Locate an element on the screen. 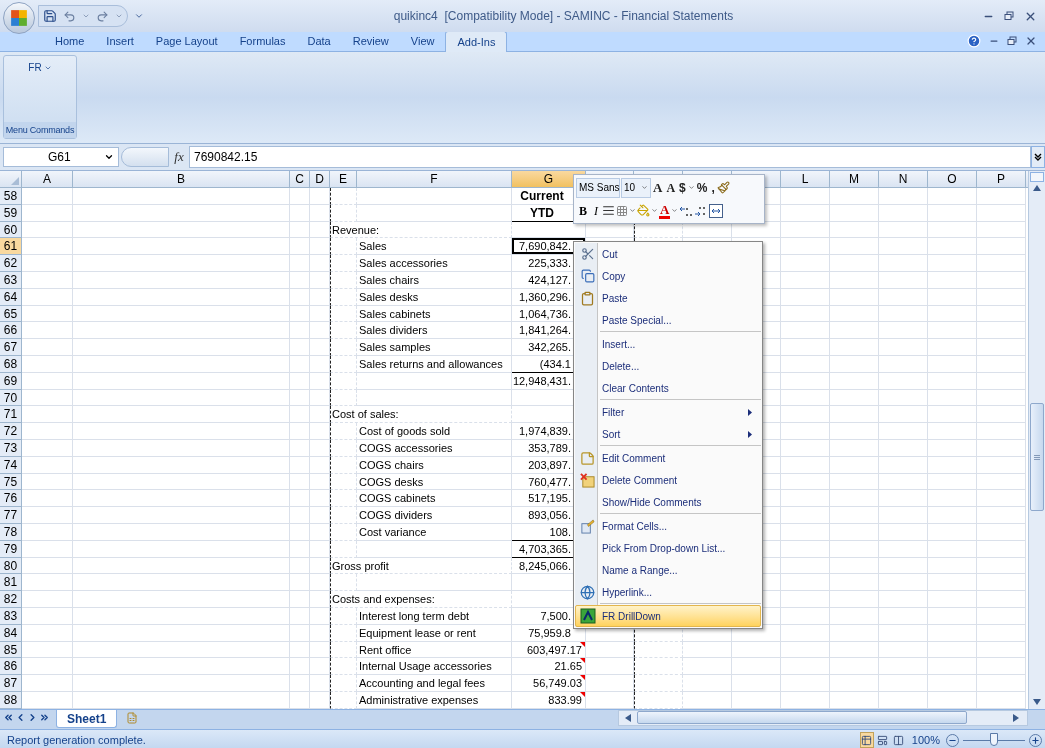 This screenshot has height=748, width=1045. row-label: Gross profit is located at coordinates (421, 566).